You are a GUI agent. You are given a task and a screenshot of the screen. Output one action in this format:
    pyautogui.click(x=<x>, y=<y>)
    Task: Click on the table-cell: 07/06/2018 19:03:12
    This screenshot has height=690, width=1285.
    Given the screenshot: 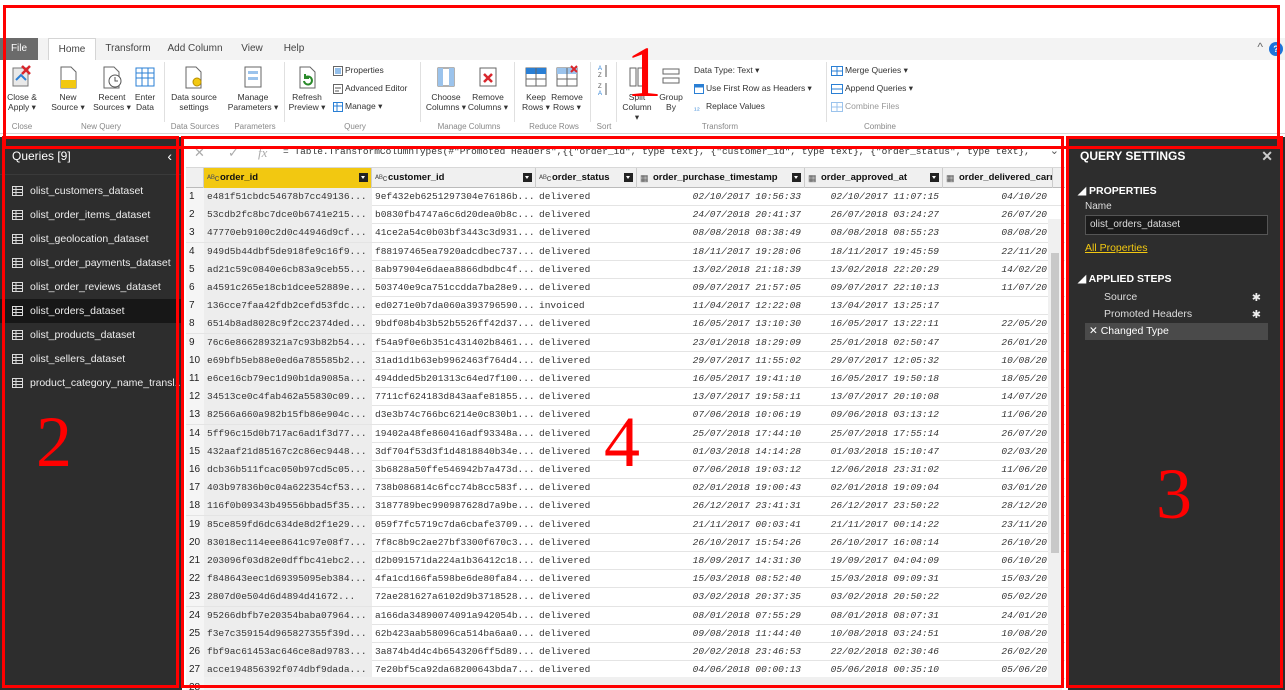 What is the action you would take?
    pyautogui.click(x=721, y=470)
    